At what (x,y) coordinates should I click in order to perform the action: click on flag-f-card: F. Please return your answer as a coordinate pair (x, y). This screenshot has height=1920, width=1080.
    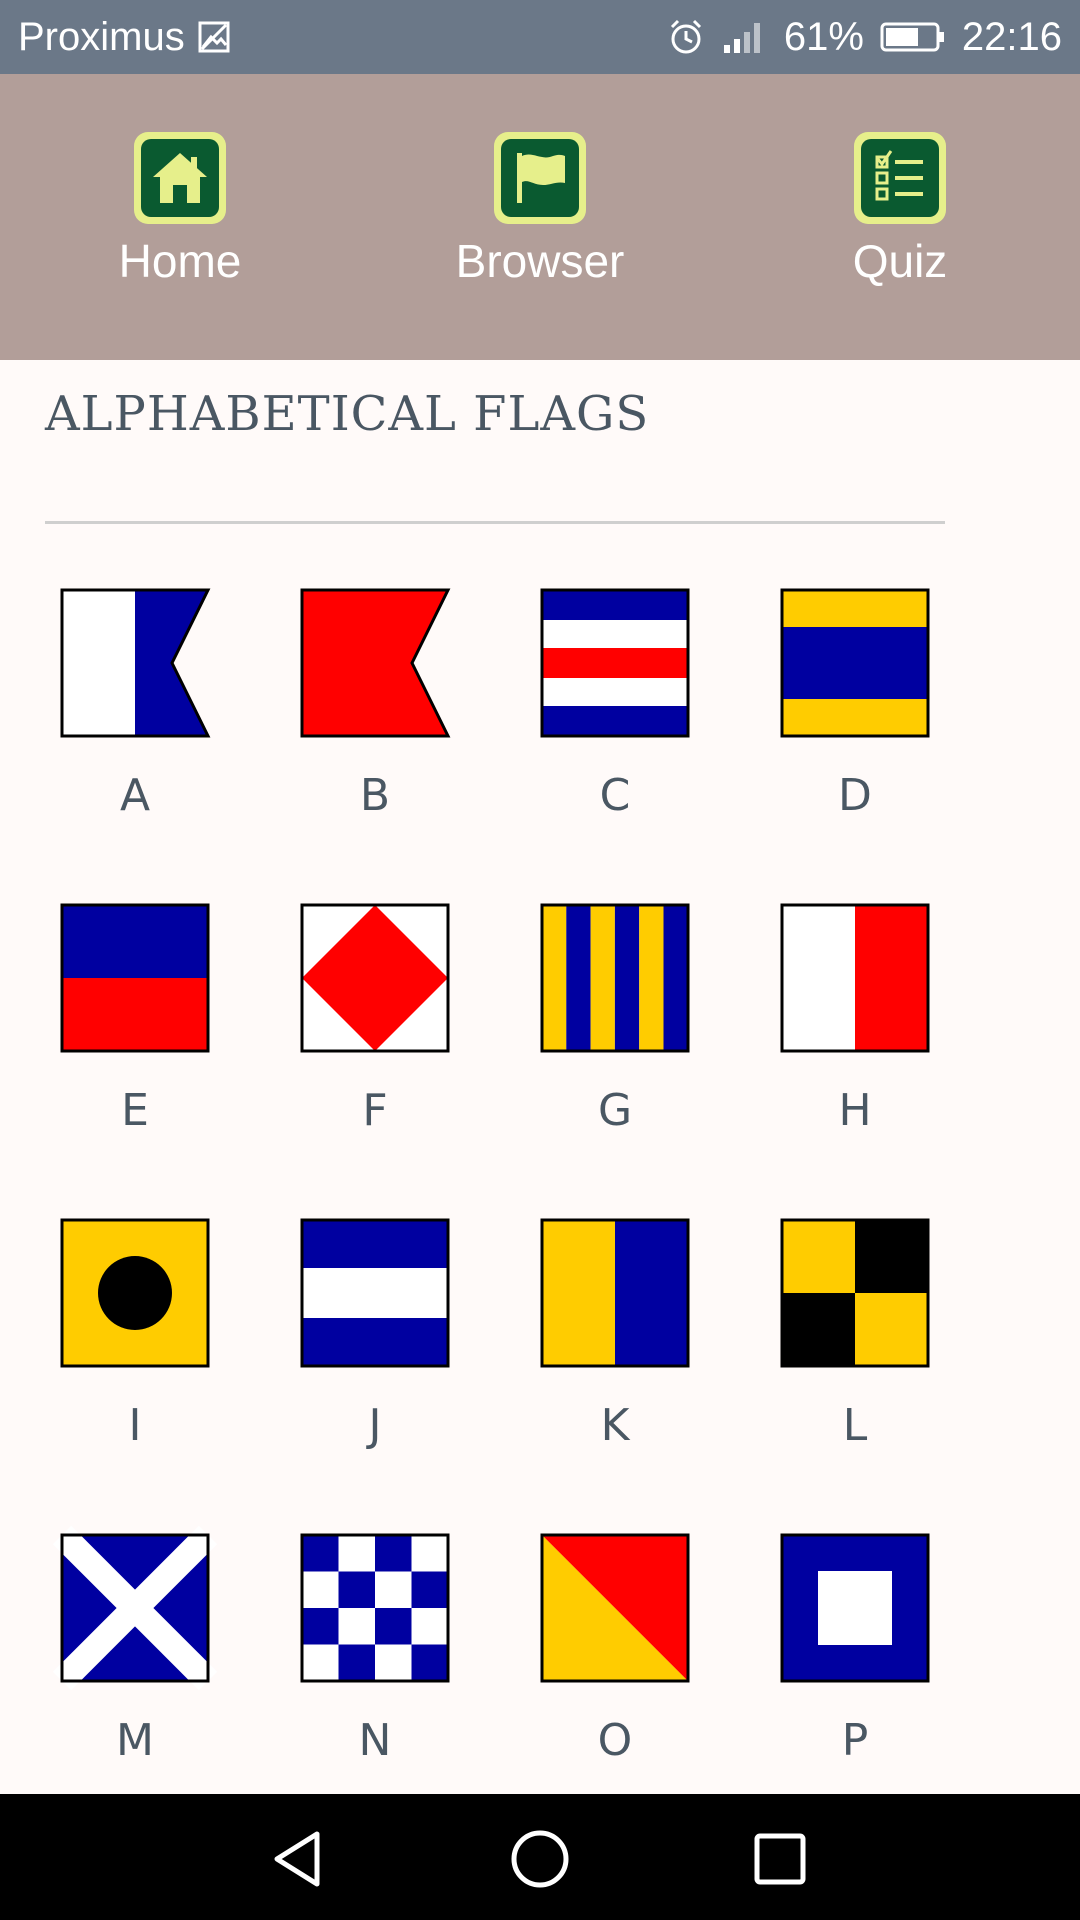
    Looking at the image, I should click on (367, 1033).